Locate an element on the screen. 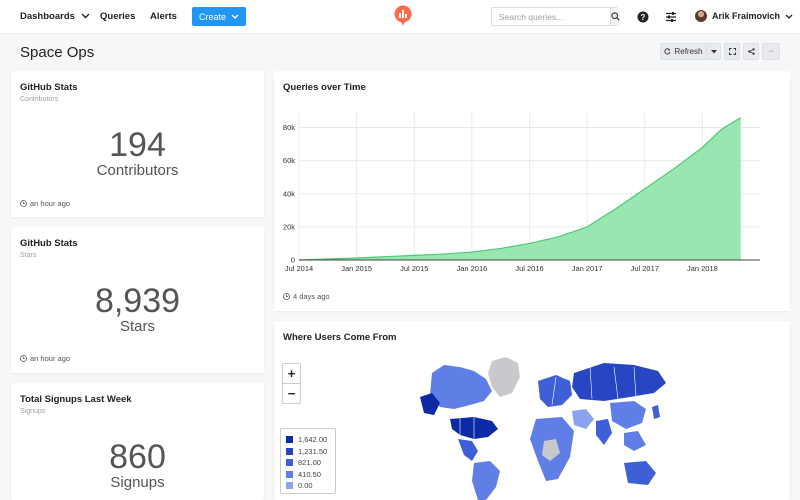 The image size is (800, 500). share-button is located at coordinates (751, 51).